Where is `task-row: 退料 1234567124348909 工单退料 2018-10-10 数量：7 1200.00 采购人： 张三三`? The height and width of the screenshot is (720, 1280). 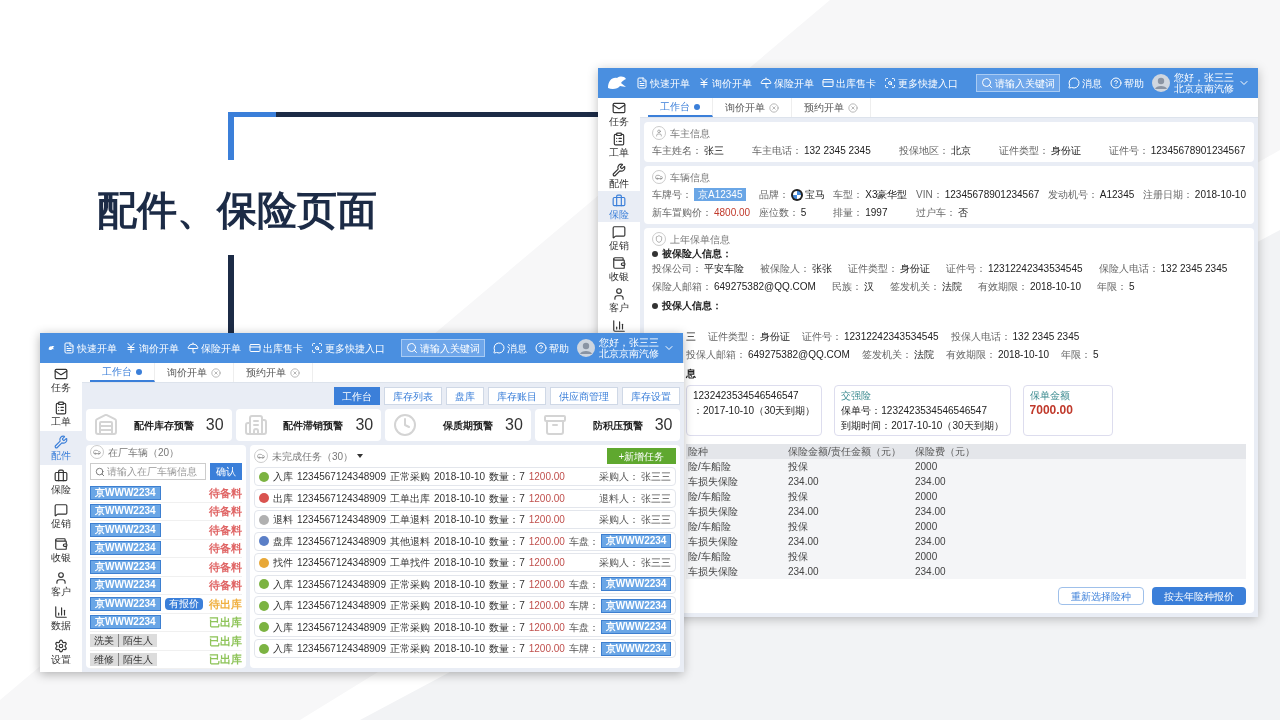
task-row: 退料 1234567124348909 工单退料 2018-10-10 数量：7 1200.00 采购人： 张三三 is located at coordinates (465, 519).